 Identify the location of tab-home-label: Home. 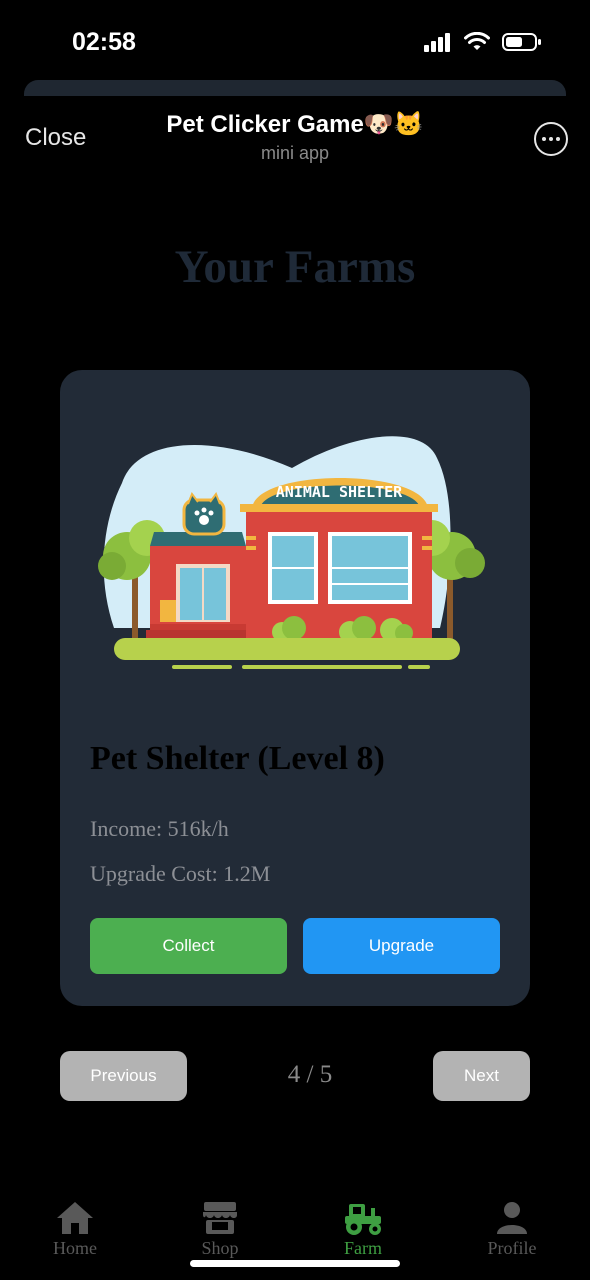
(75, 1248).